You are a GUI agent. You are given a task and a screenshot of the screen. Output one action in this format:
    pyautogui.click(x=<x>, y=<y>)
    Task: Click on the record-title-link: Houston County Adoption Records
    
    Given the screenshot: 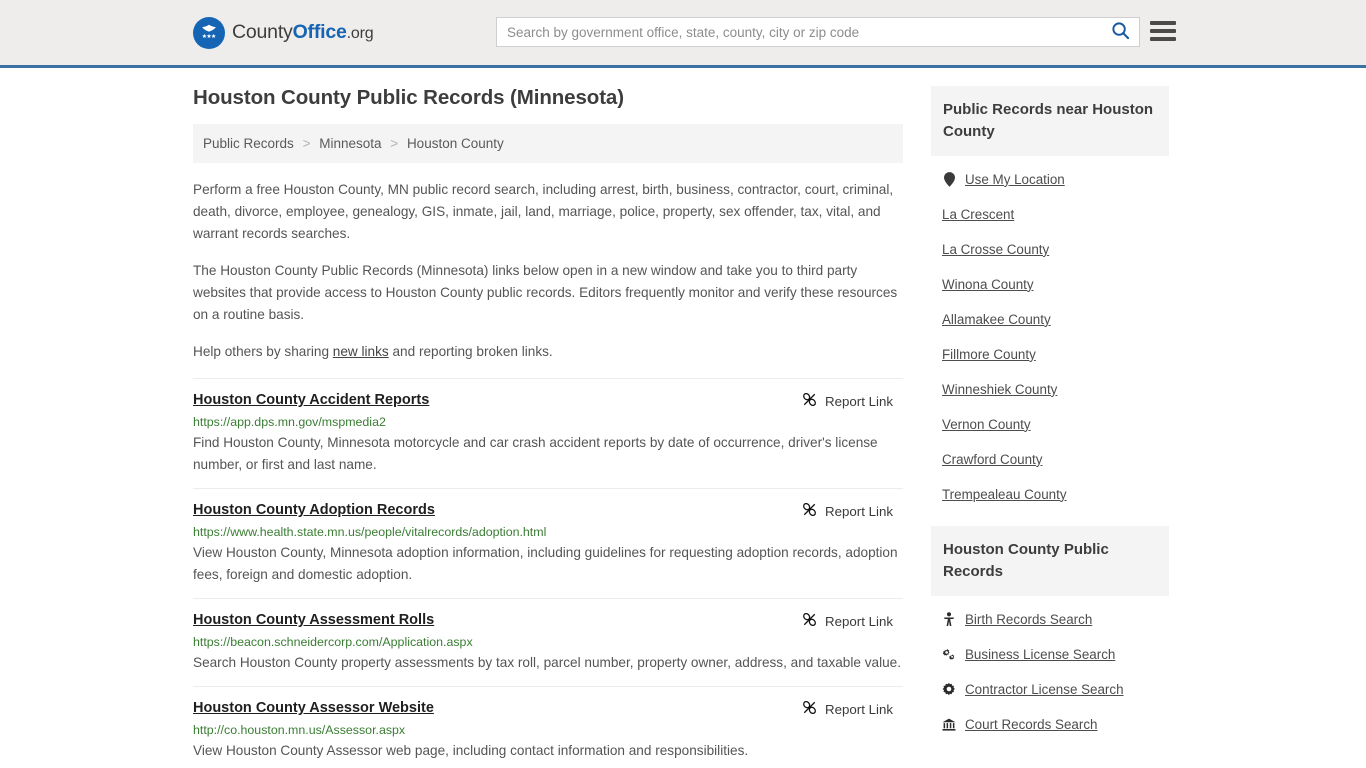 What is the action you would take?
    pyautogui.click(x=314, y=510)
    